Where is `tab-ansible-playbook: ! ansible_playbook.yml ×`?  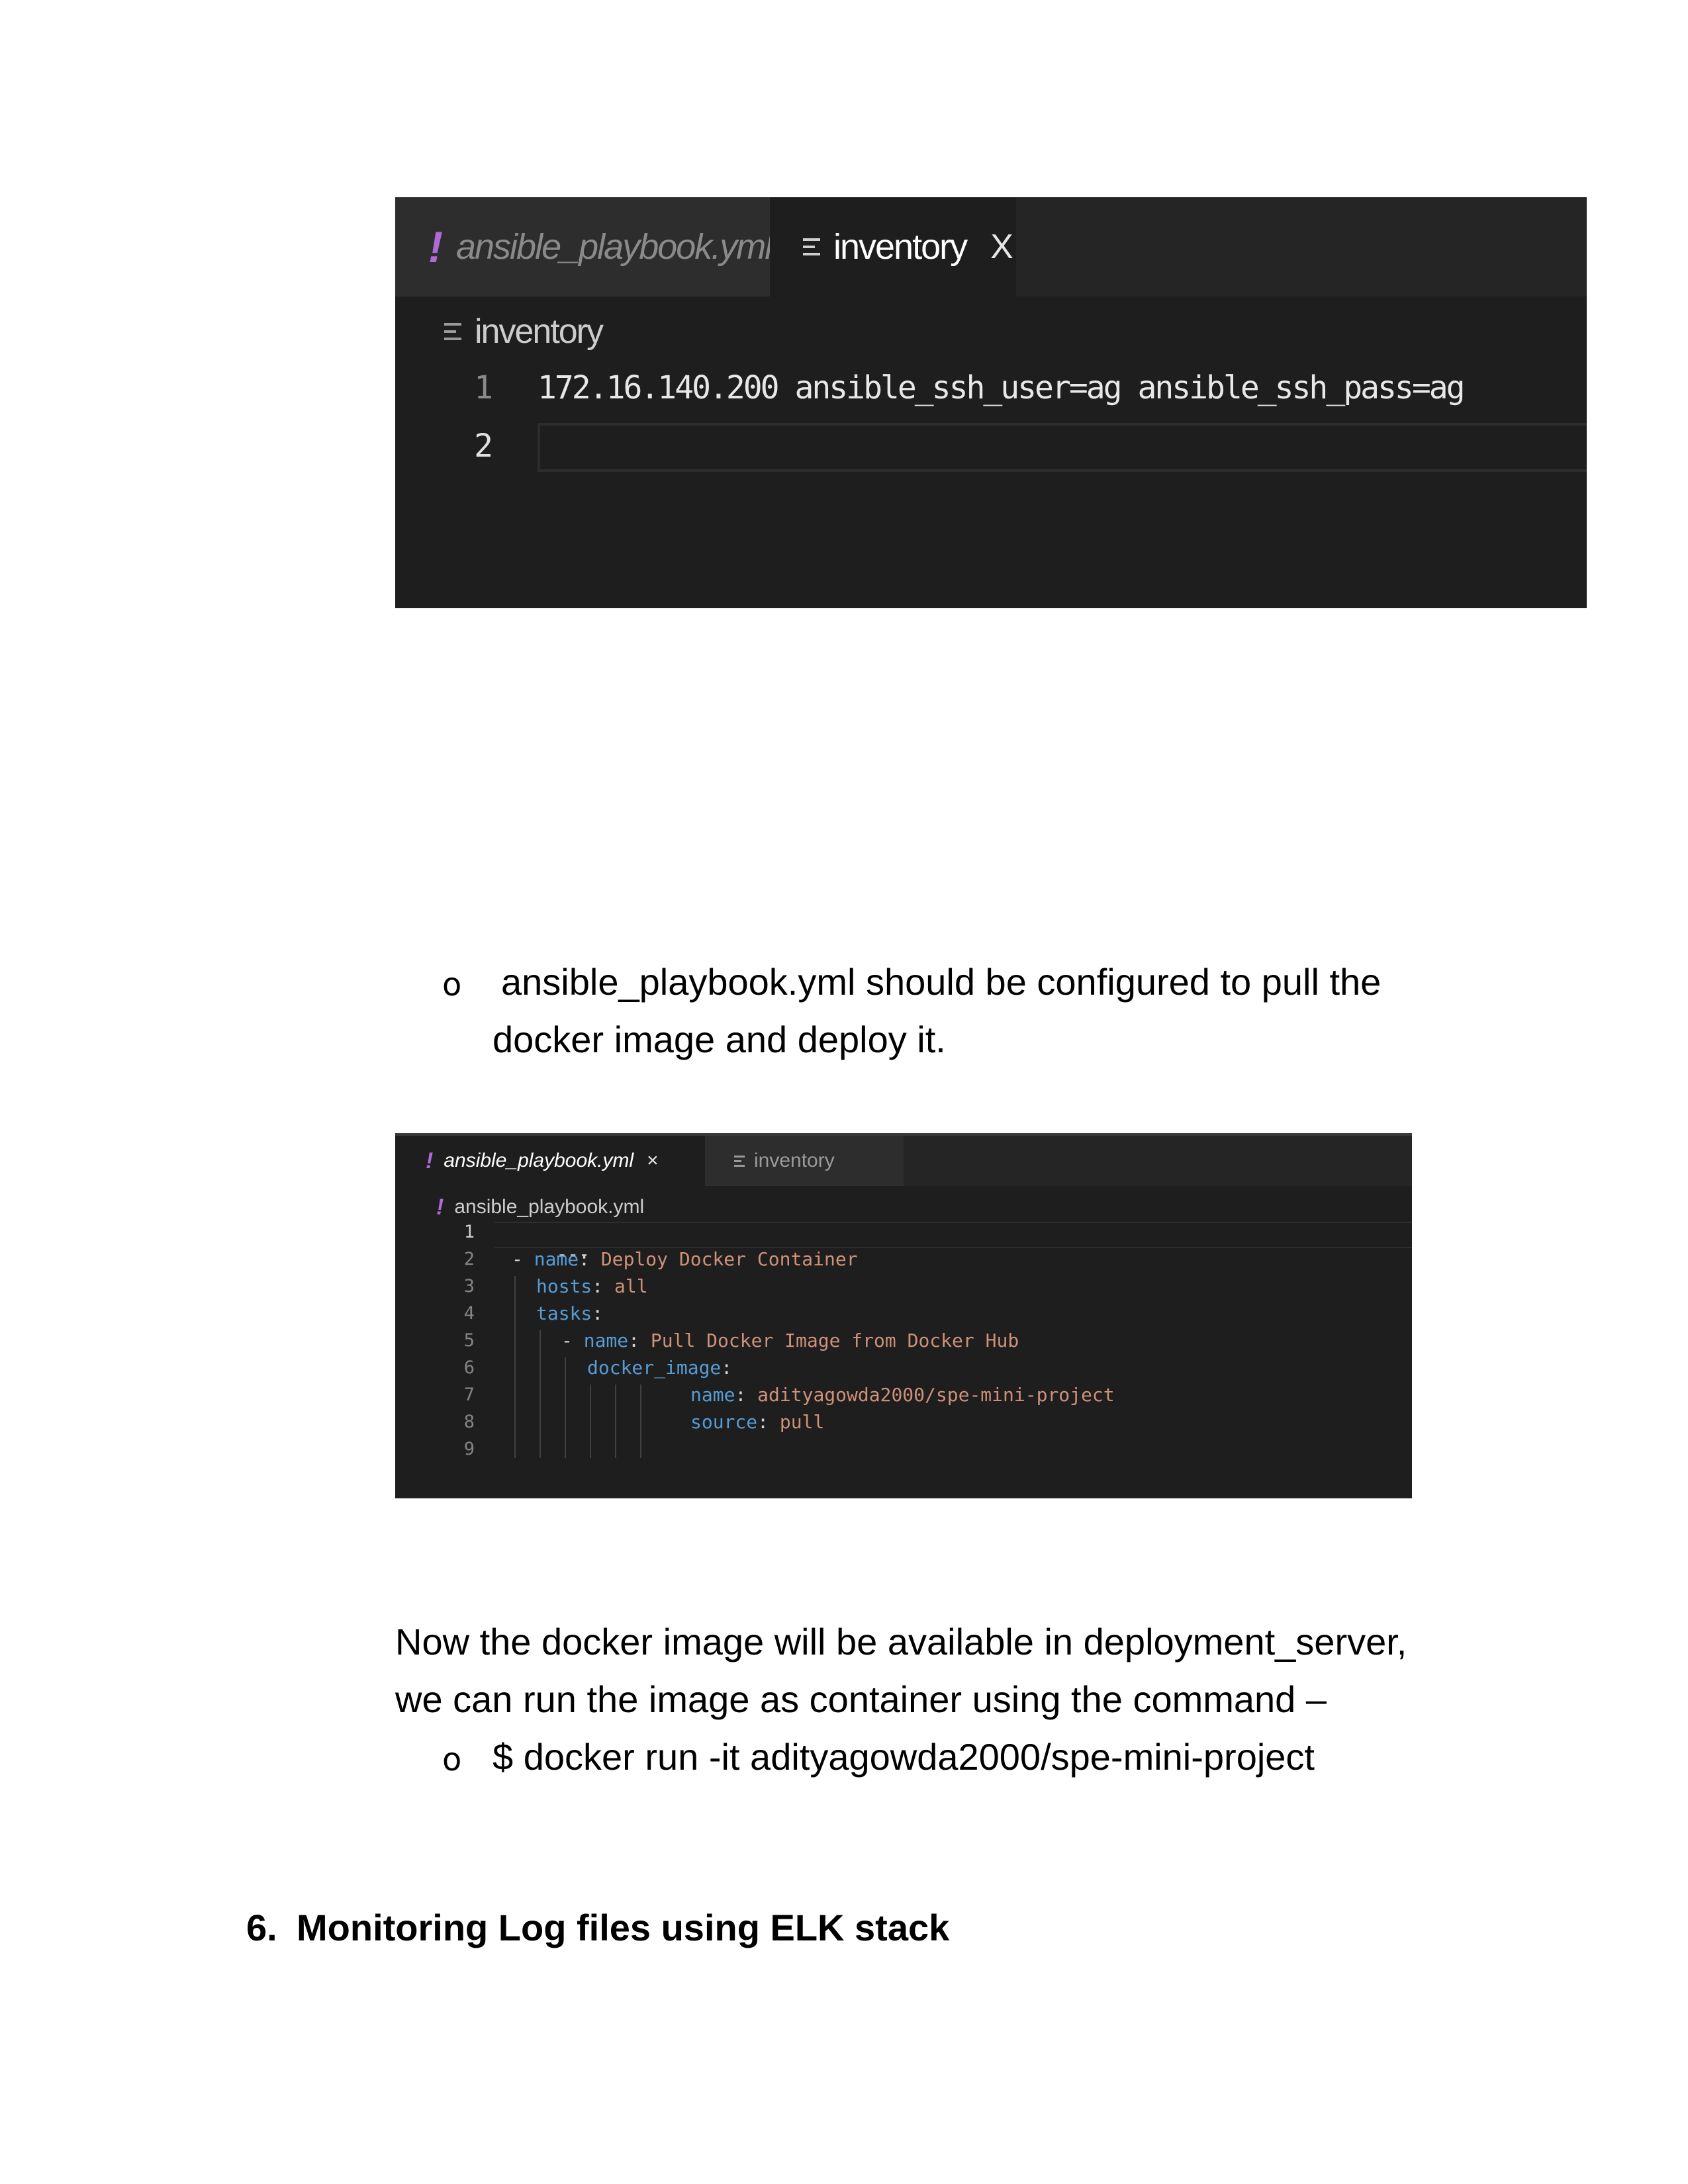 tab-ansible-playbook: ! ansible_playbook.yml × is located at coordinates (550, 1161).